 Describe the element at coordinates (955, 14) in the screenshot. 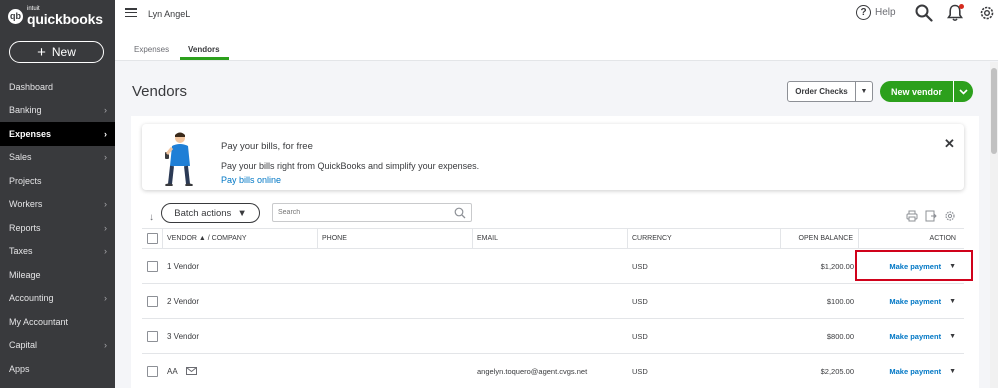

I see `notifications-bell-icon` at that location.